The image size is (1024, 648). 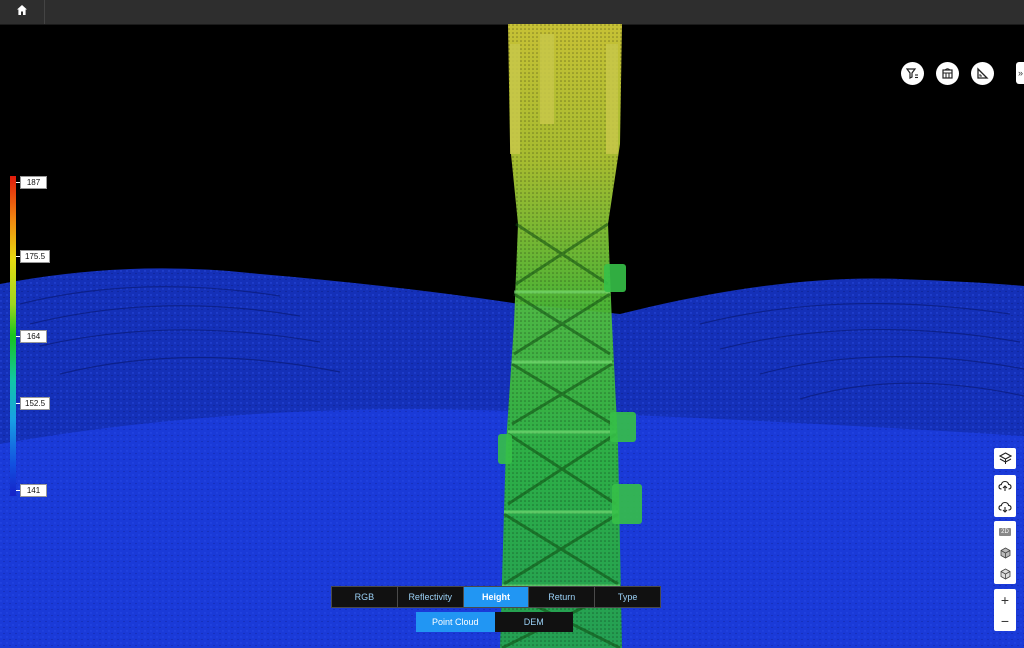 I want to click on legend-tick: 152.5, so click(x=35, y=403).